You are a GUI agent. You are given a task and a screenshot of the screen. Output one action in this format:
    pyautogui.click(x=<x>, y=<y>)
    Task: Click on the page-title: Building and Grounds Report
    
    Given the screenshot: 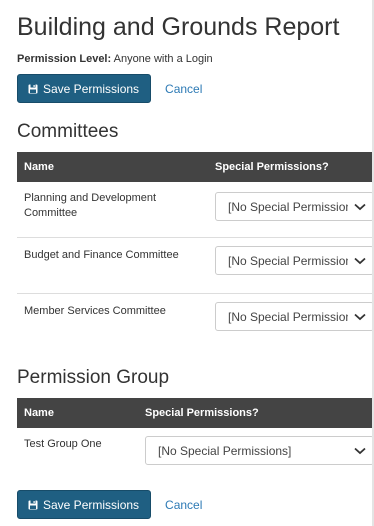 What is the action you would take?
    pyautogui.click(x=178, y=27)
    